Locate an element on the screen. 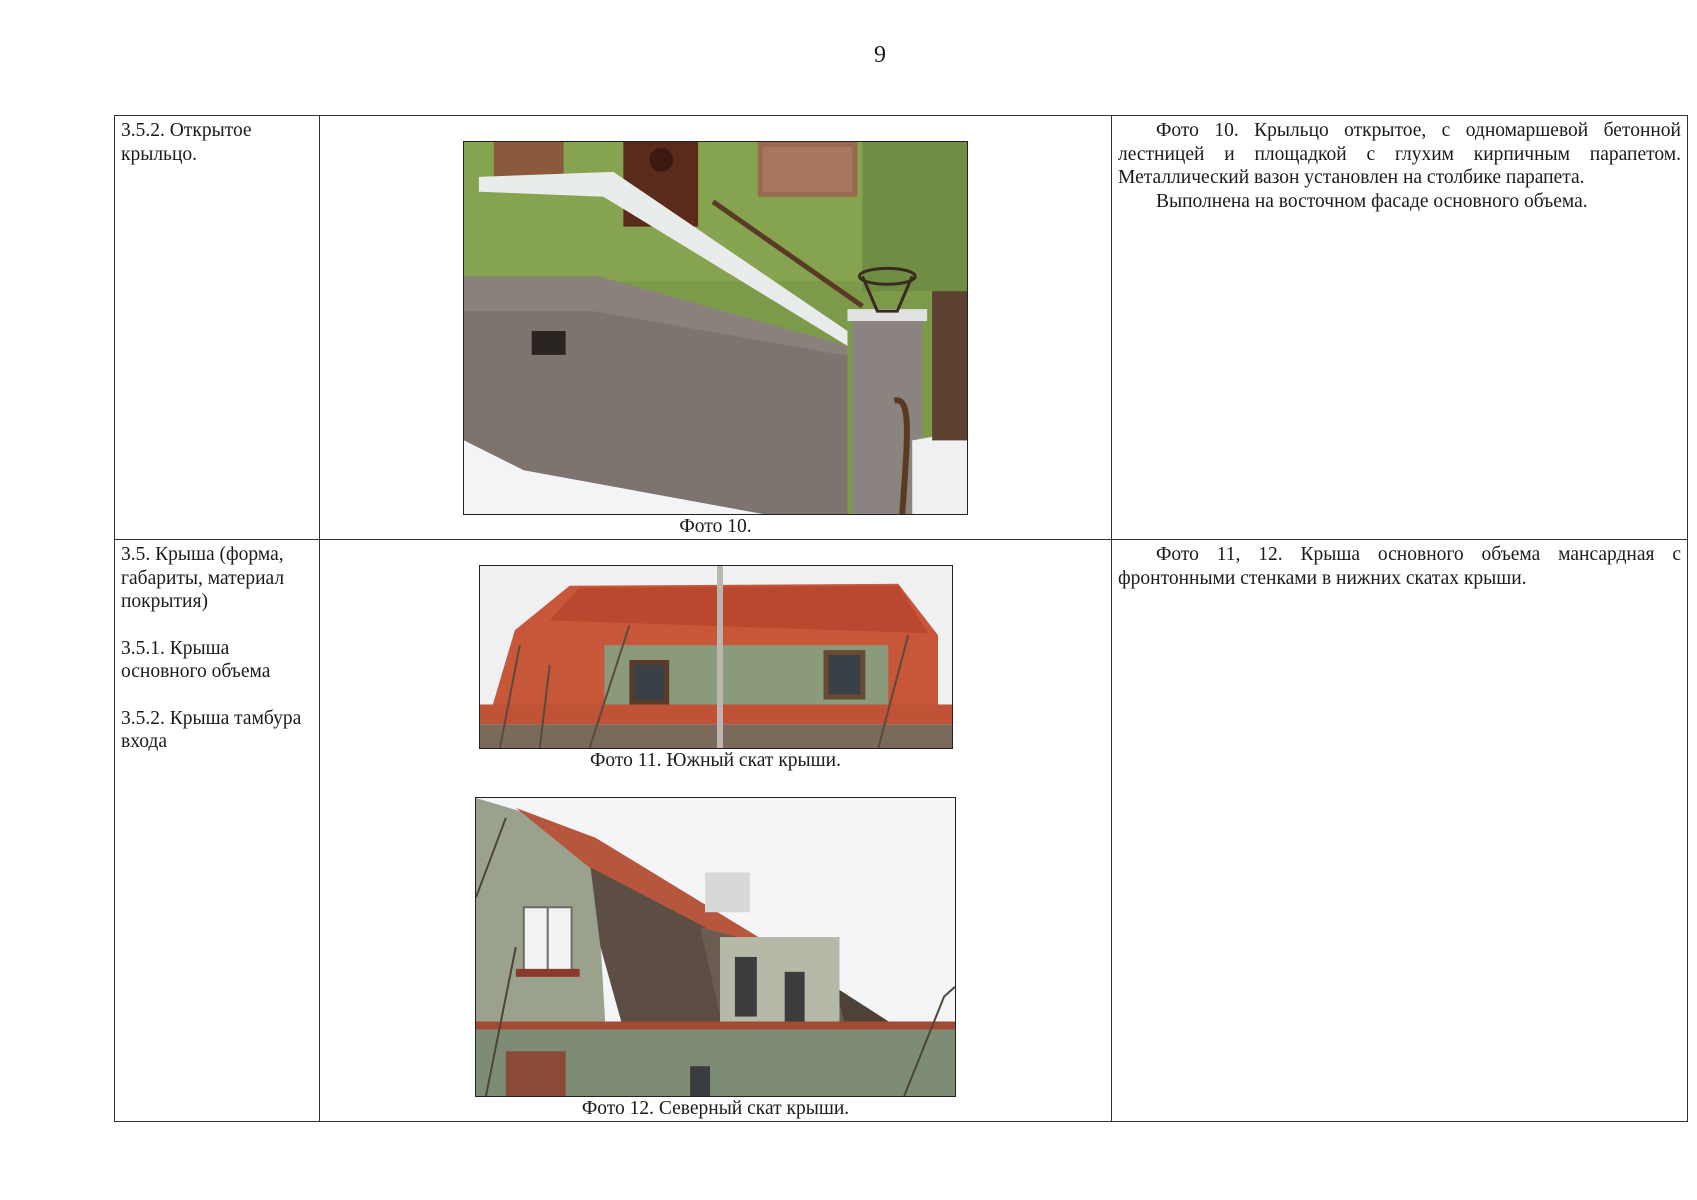  photo-caption: Фото 10. is located at coordinates (715, 526).